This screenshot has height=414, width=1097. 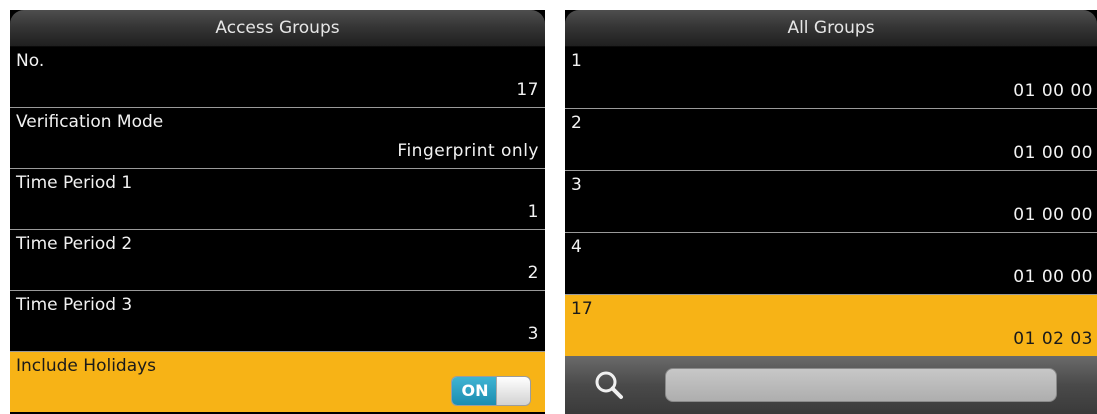 I want to click on field-label: Time Period 3, so click(x=74, y=305).